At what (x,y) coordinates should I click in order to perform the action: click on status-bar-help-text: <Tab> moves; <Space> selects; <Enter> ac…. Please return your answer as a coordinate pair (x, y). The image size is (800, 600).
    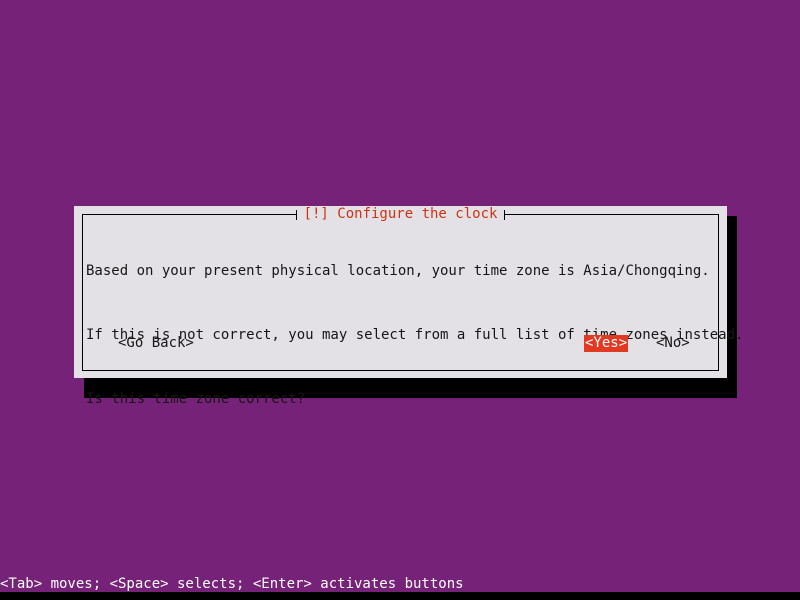
    Looking at the image, I should click on (232, 584).